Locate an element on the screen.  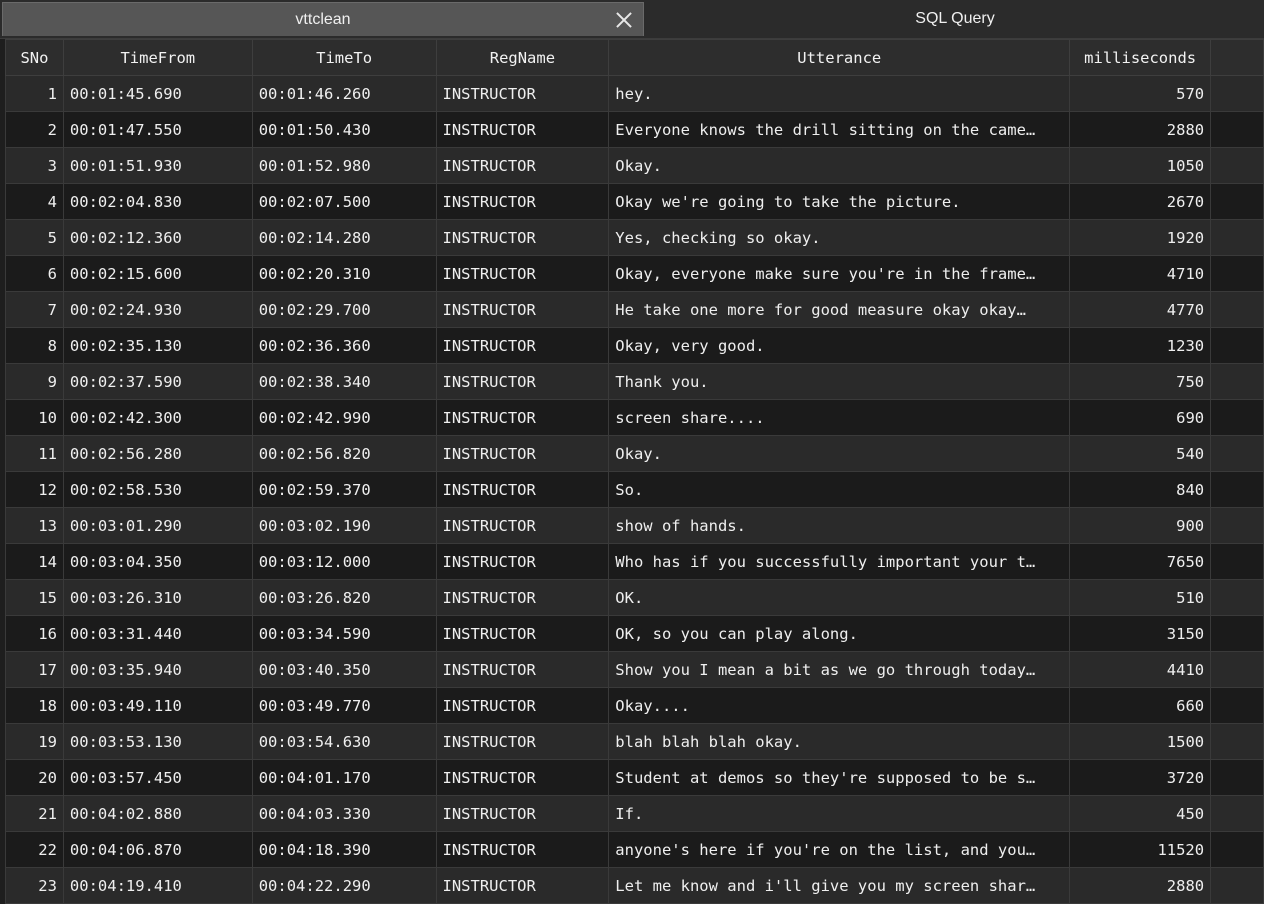
cell-timeto: 00:01:46.260 is located at coordinates (344, 93).